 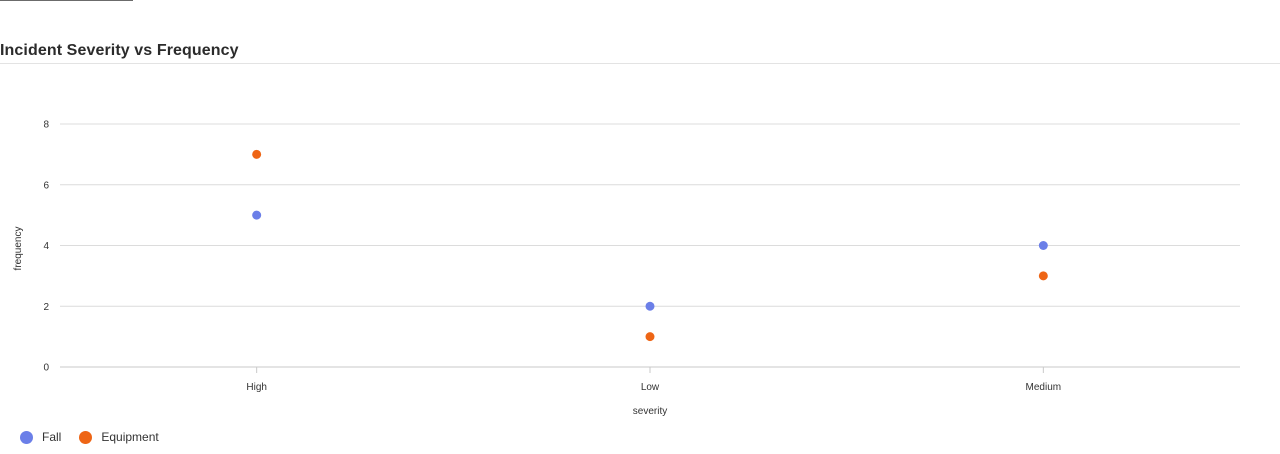 I want to click on legend-marker-equipment, so click(x=86, y=437).